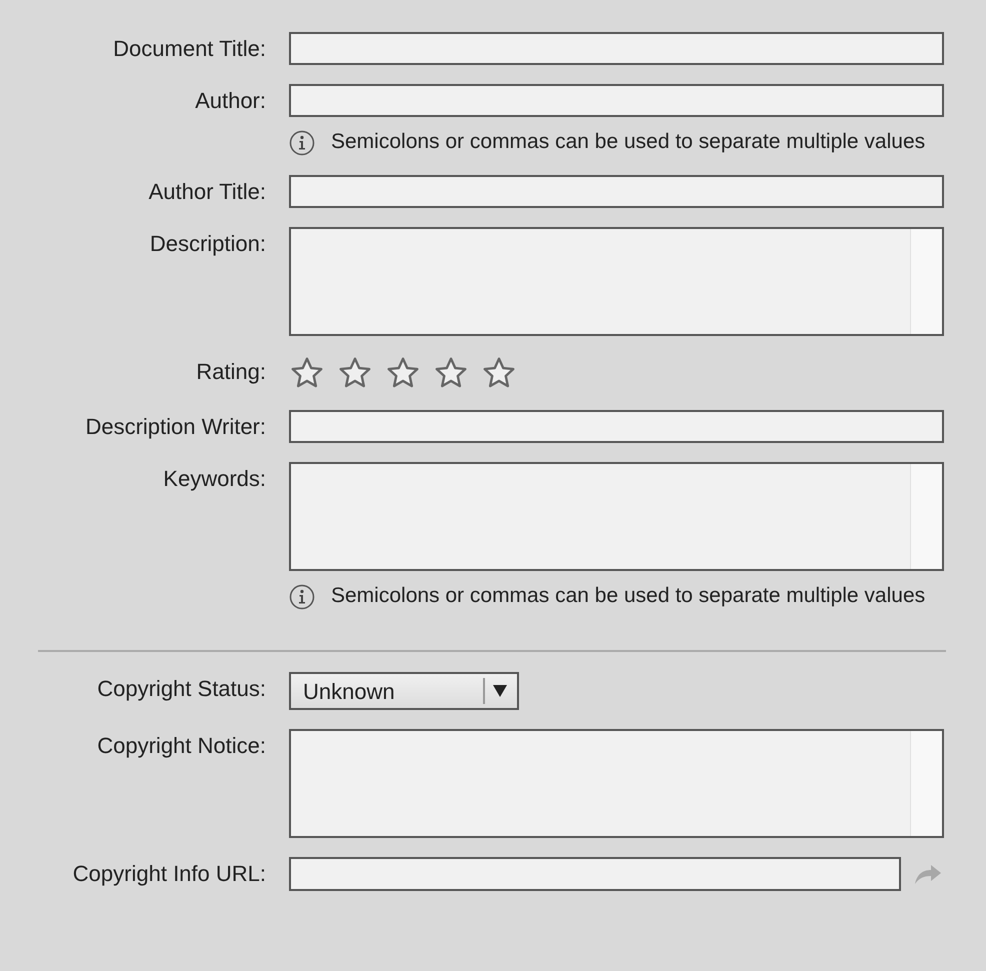 This screenshot has height=971, width=986. What do you see at coordinates (169, 874) in the screenshot?
I see `field-label: Copyright Info URL:` at bounding box center [169, 874].